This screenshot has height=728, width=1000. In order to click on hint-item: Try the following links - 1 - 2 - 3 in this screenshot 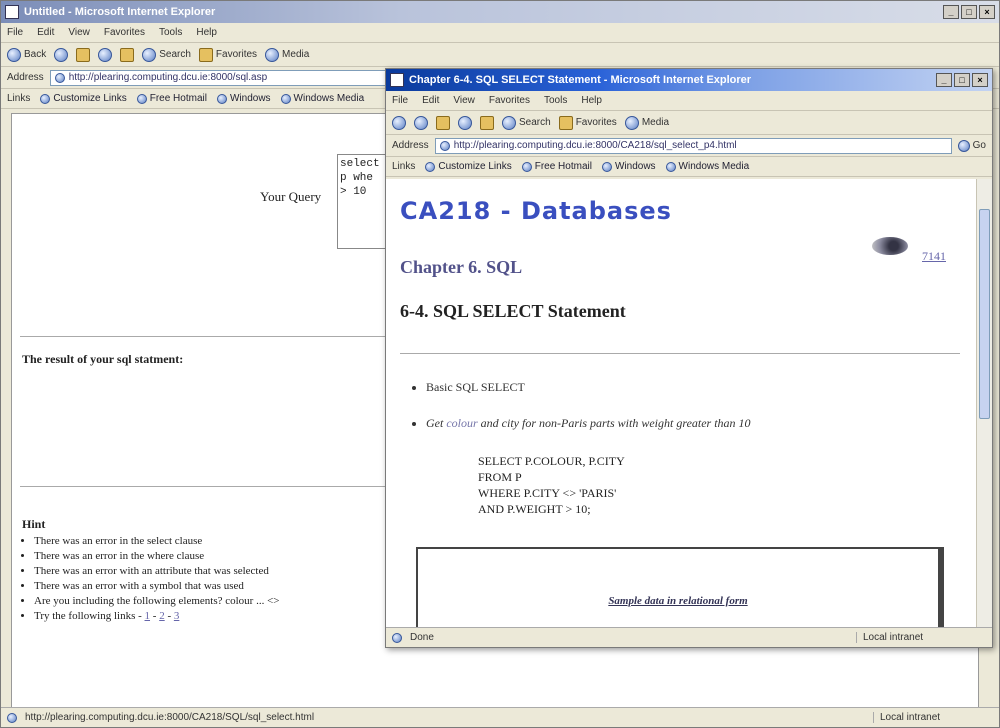, I will do `click(214, 616)`.